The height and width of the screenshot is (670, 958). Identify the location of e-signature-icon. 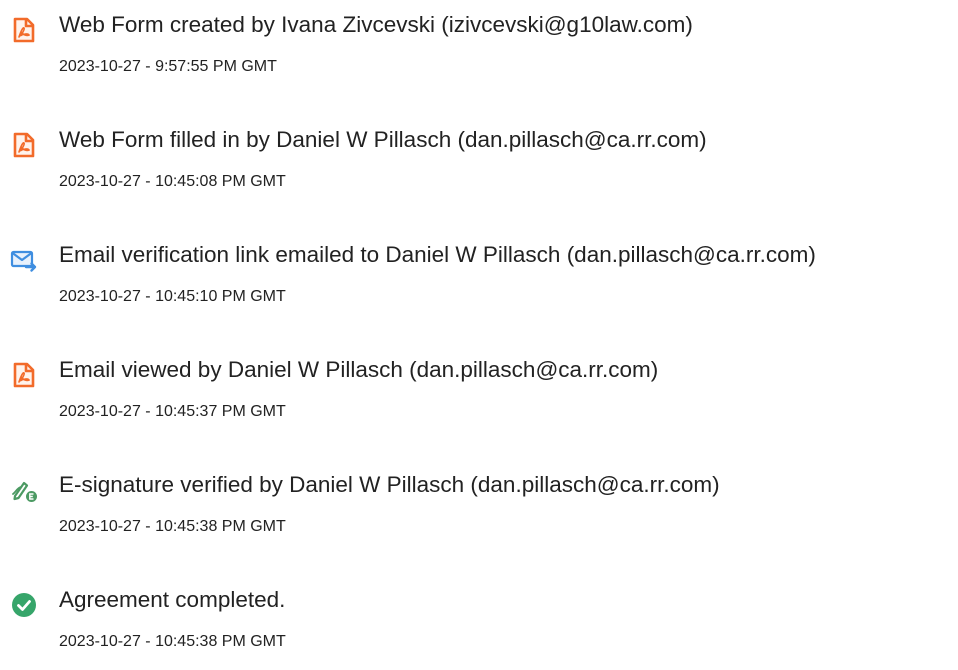
(24, 490).